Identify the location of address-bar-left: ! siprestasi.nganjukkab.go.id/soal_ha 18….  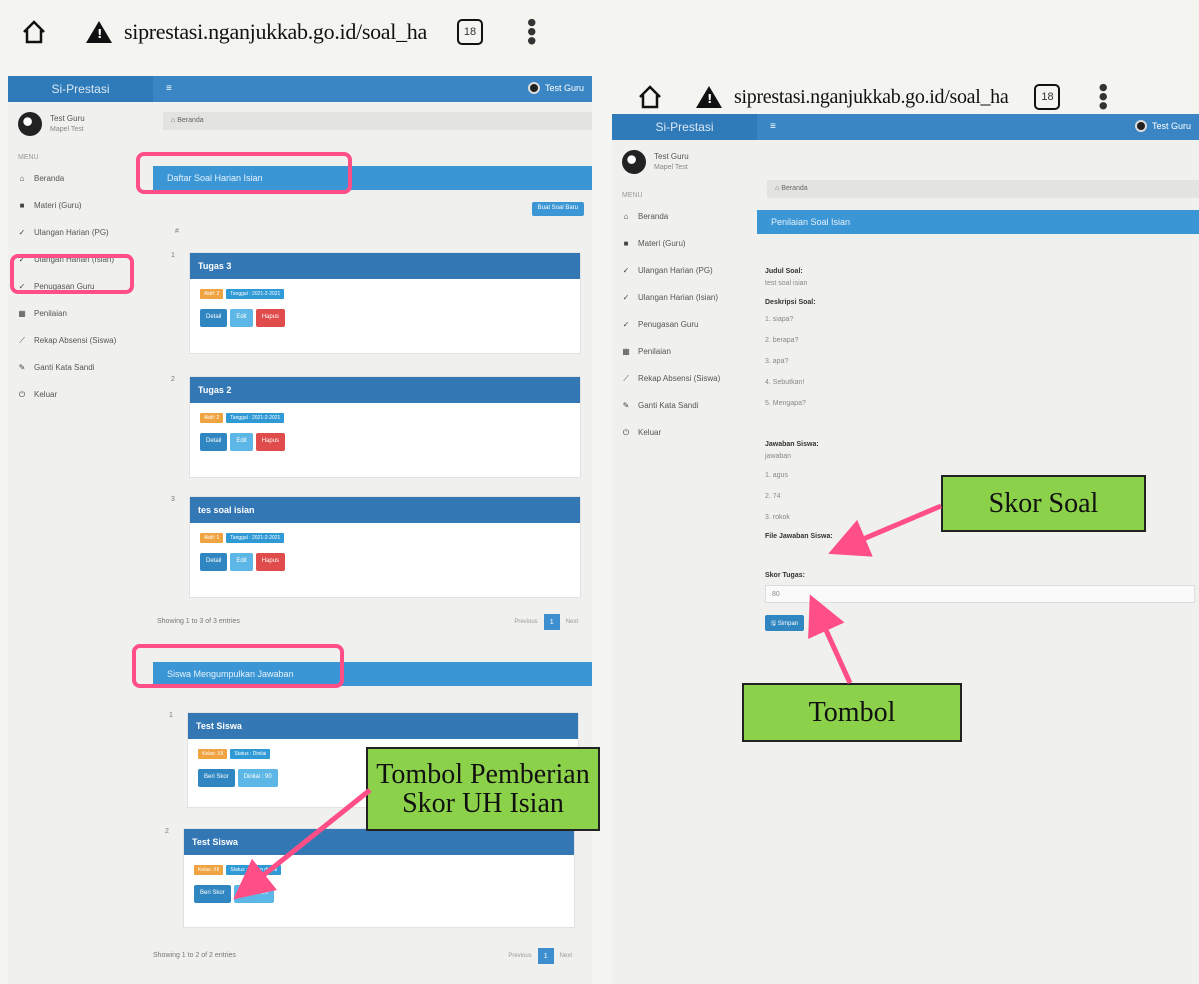
(283, 32).